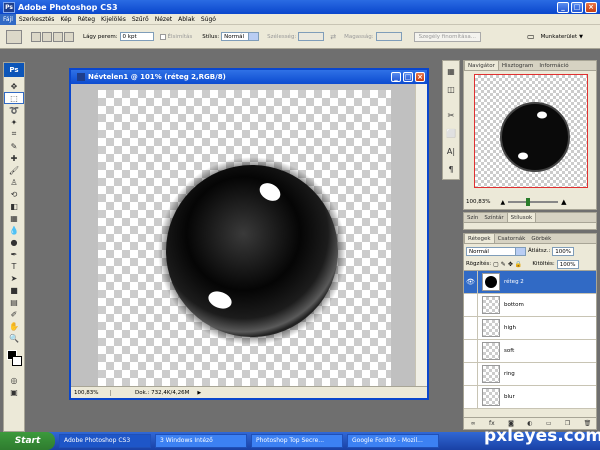 The image size is (600, 450). What do you see at coordinates (14, 170) in the screenshot?
I see `brush-tool-icon: 🖌` at bounding box center [14, 170].